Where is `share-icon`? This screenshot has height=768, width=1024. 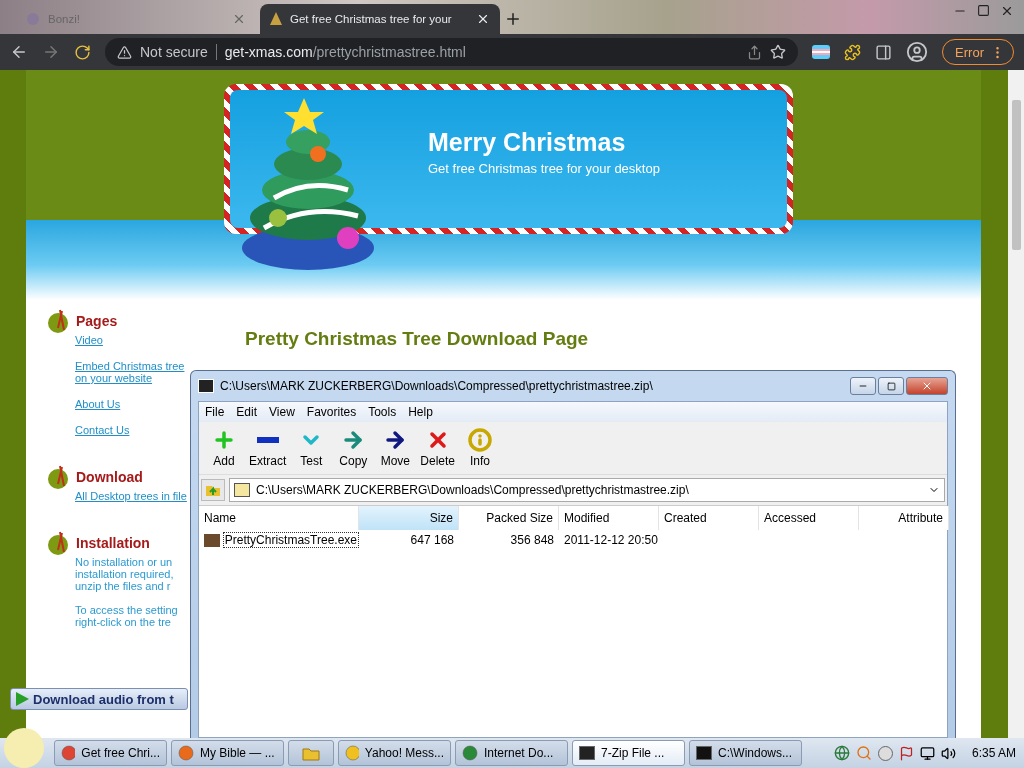 share-icon is located at coordinates (755, 52).